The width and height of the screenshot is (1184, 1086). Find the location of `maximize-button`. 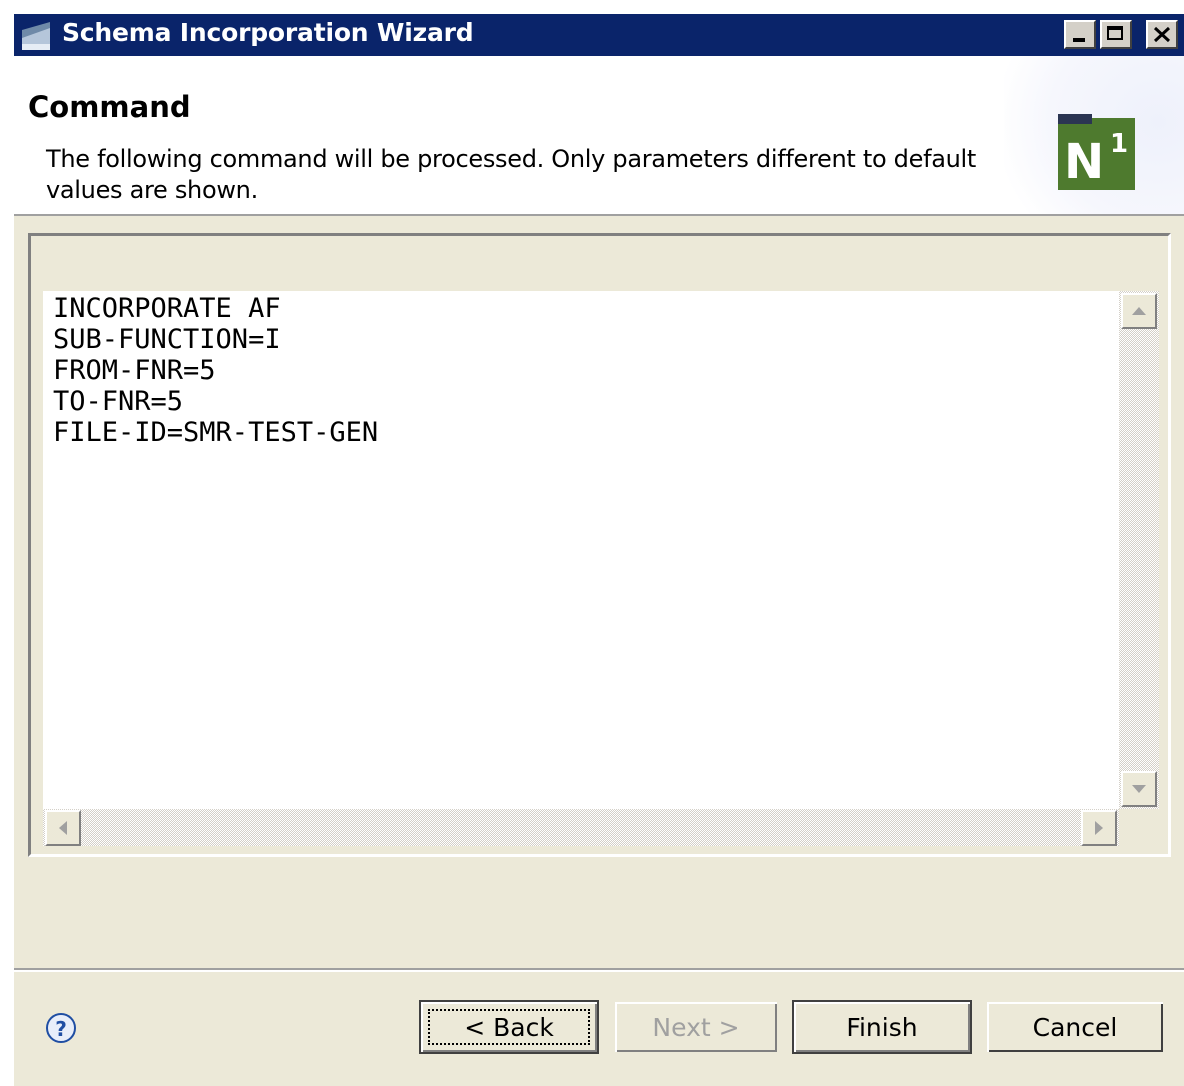

maximize-button is located at coordinates (1116, 34).